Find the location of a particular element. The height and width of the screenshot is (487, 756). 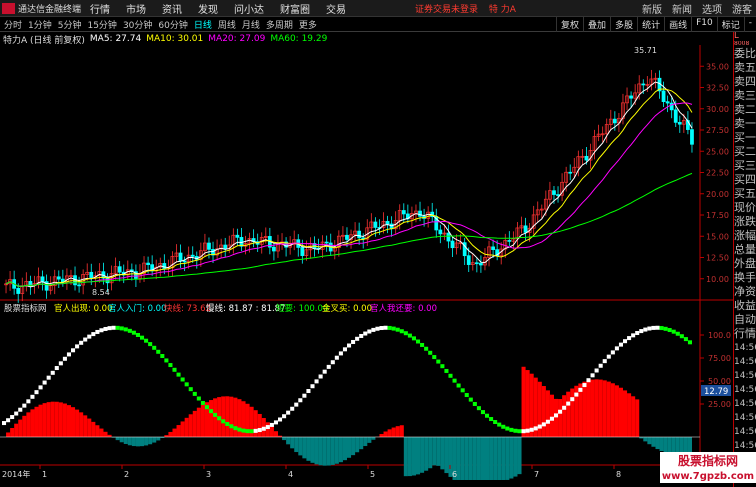

menu-wenxiaoda: 问小达 is located at coordinates (249, 8).